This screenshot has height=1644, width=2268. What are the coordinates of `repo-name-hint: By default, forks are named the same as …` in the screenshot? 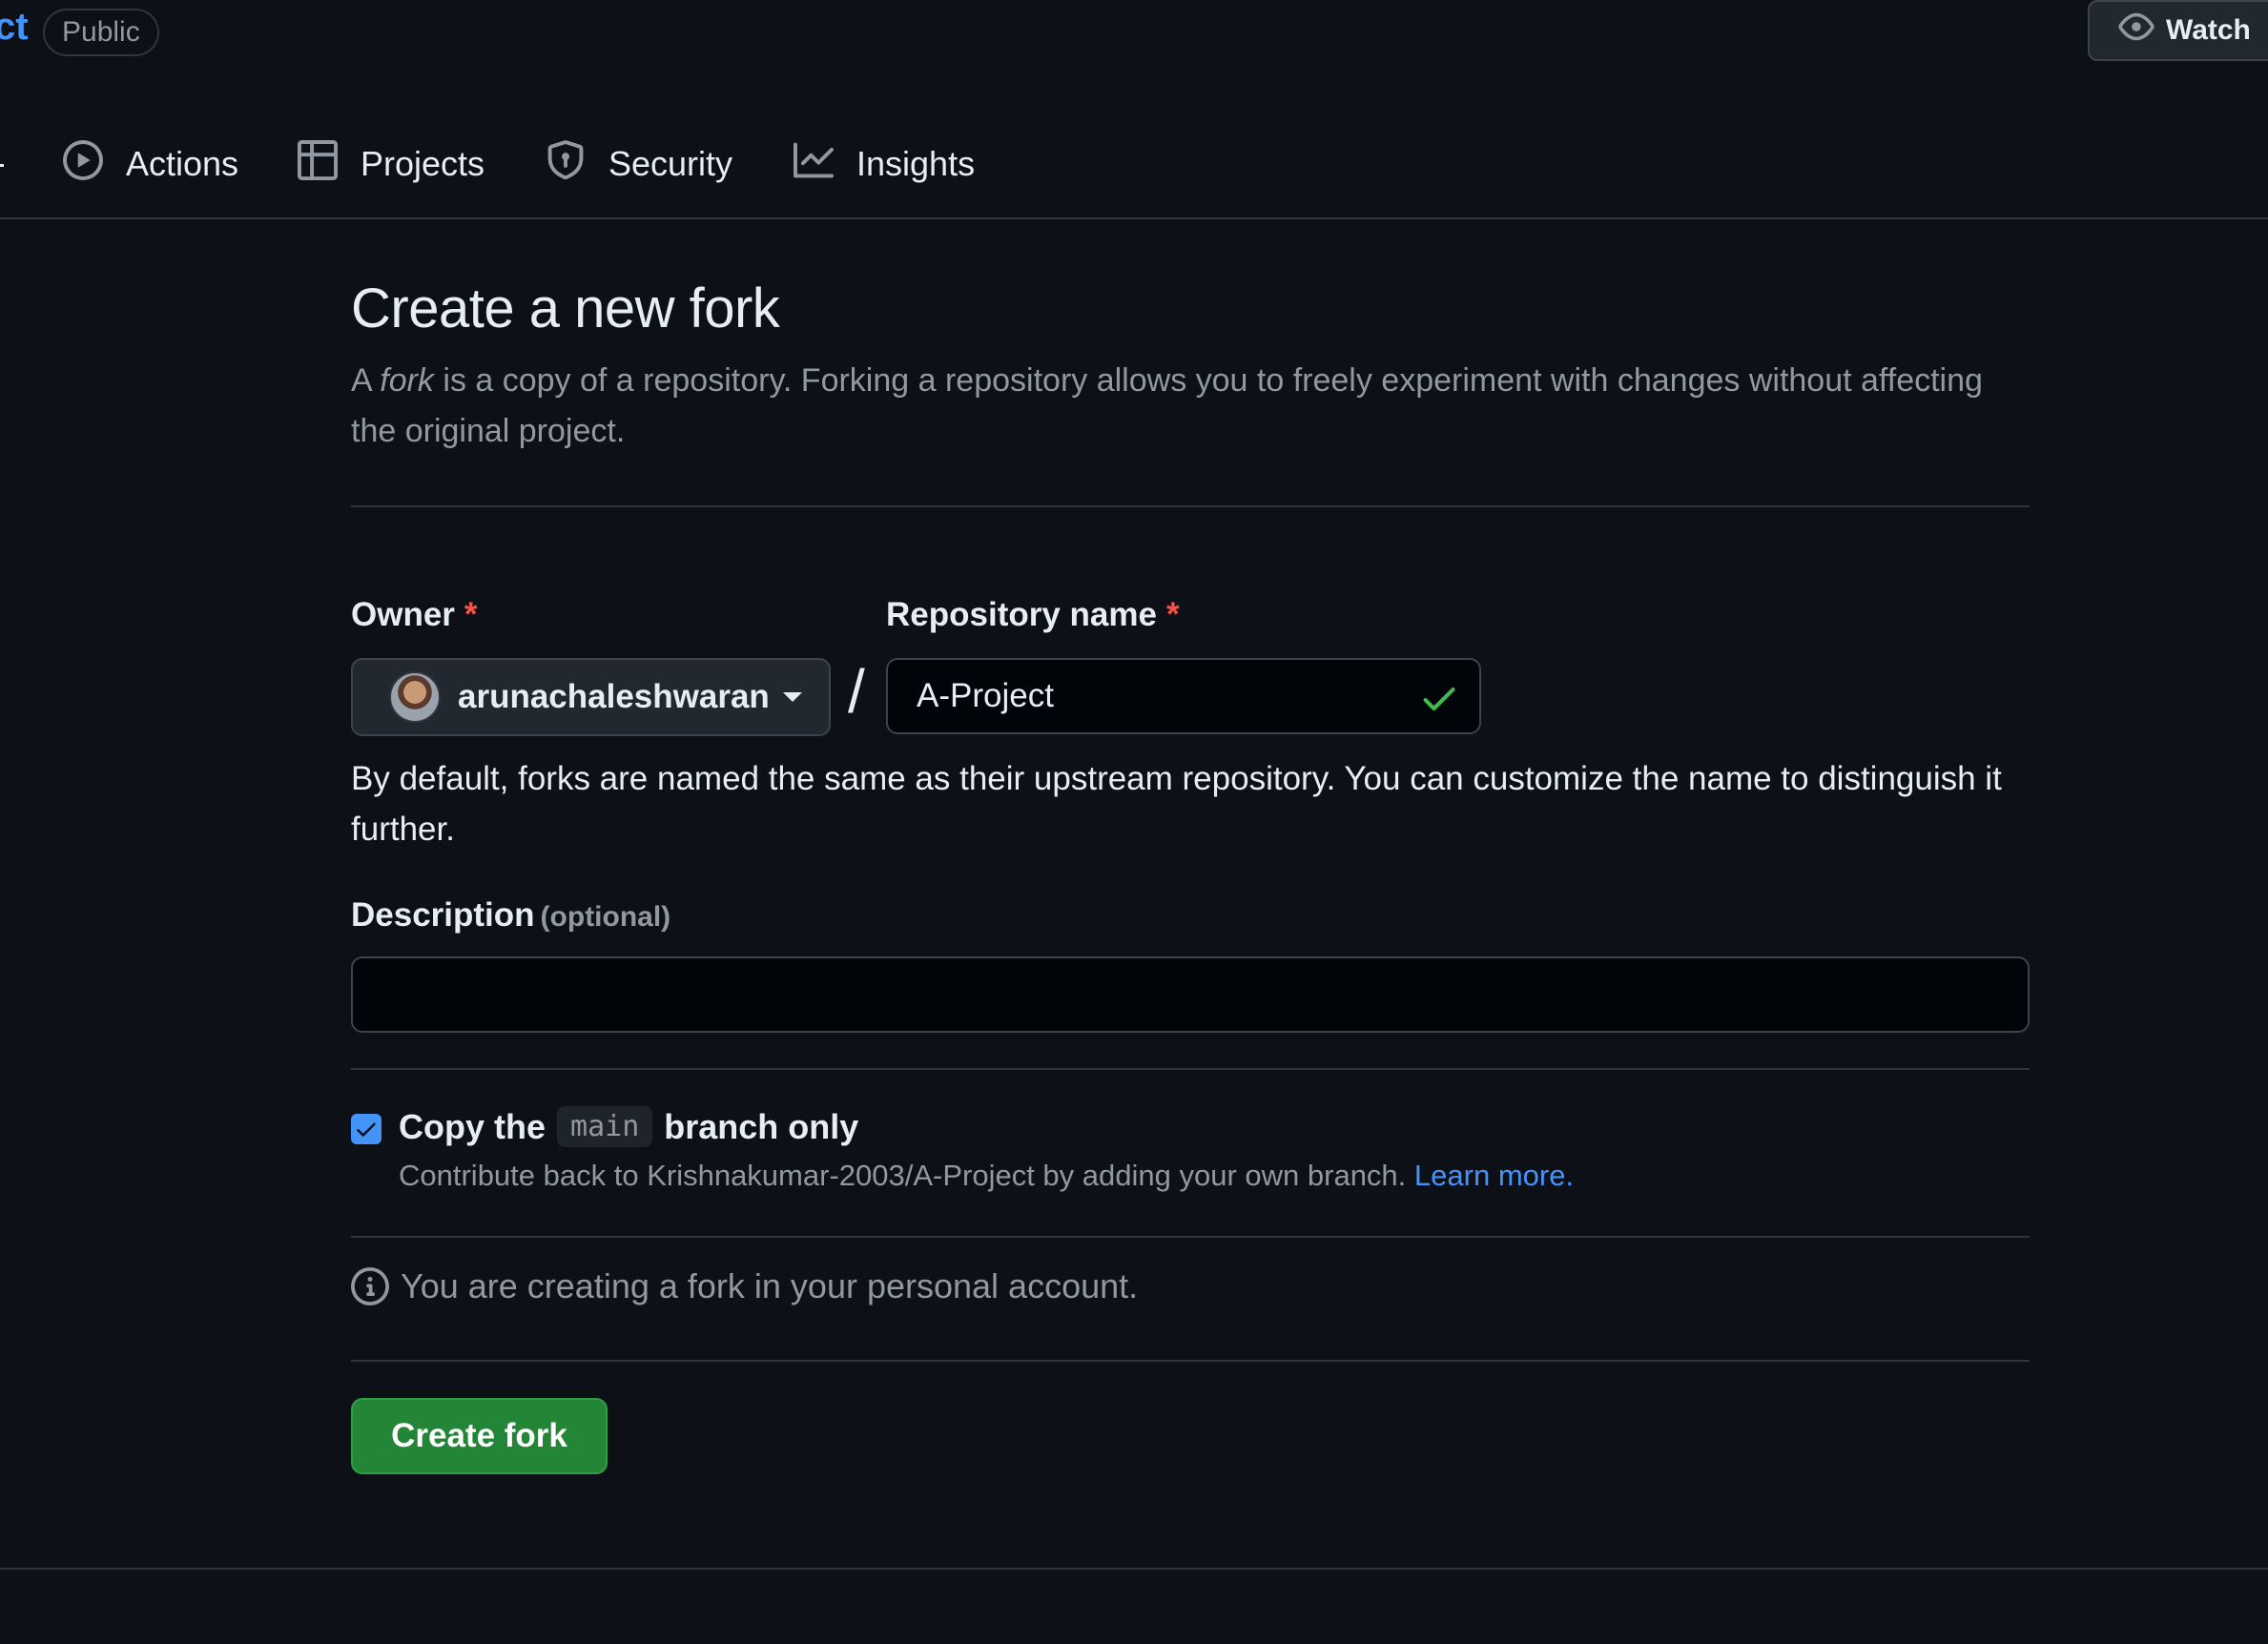 It's located at (1177, 804).